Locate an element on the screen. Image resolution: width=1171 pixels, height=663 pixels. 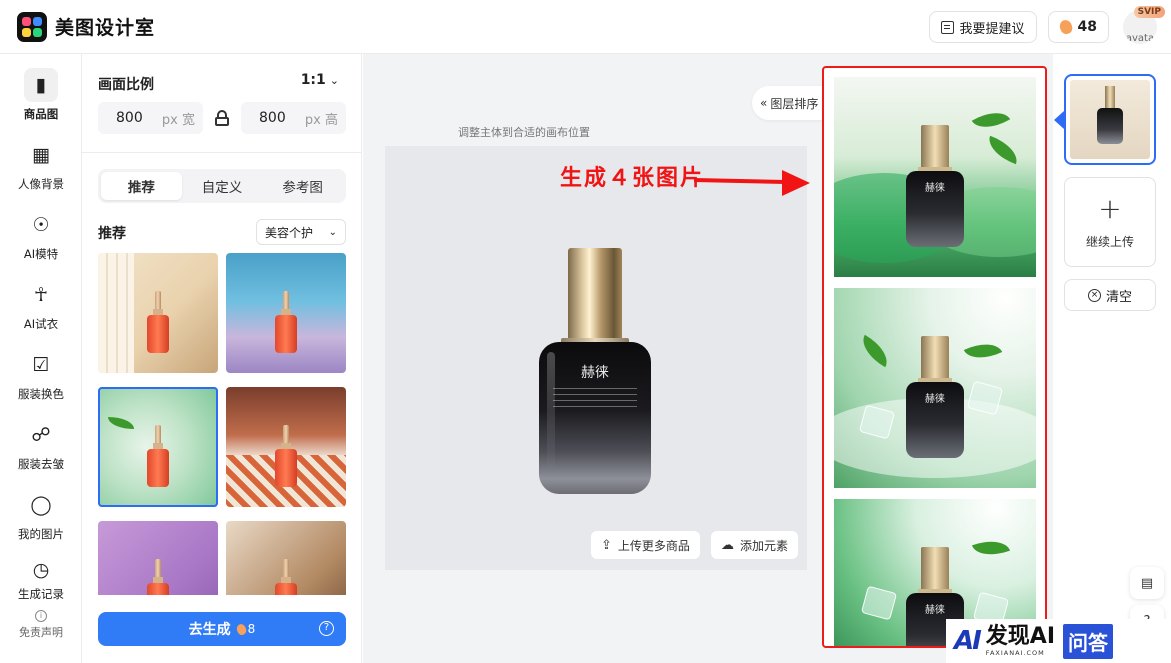
product-label: 赫徕 is located at coordinates (595, 373).